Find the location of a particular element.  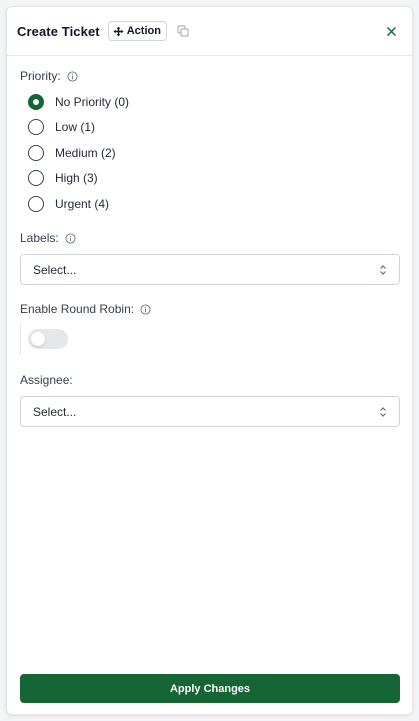

round-robin-toggle-container is located at coordinates (50, 339).